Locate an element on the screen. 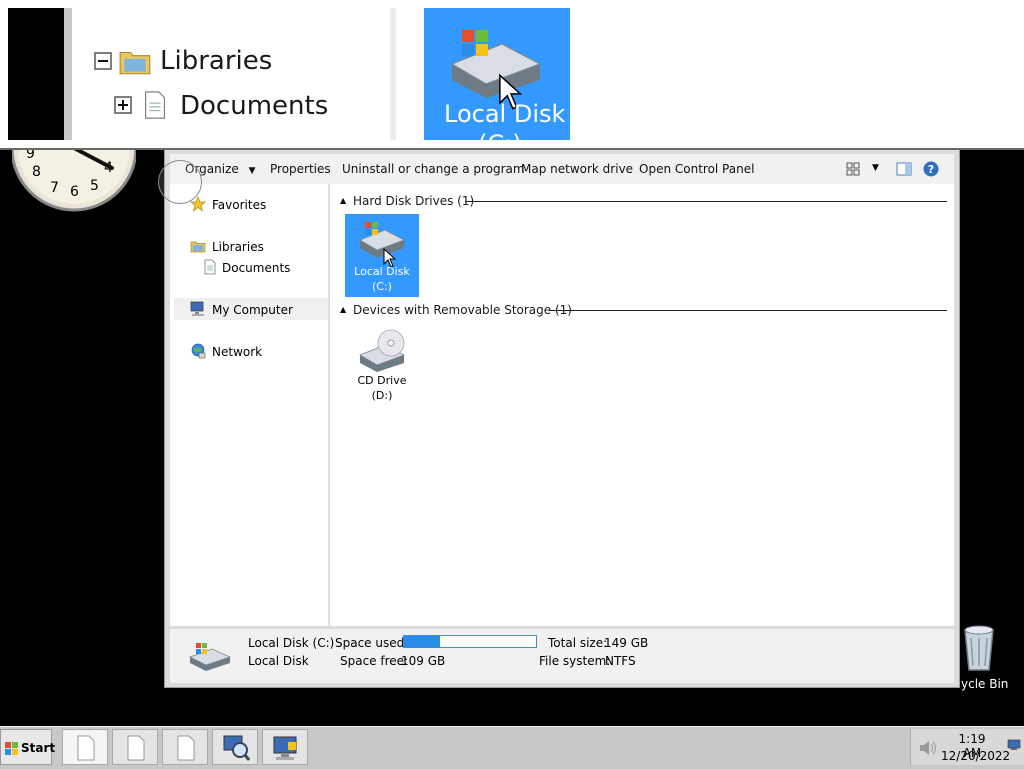 The height and width of the screenshot is (769, 1024). taskbar-magnifier is located at coordinates (235, 747).